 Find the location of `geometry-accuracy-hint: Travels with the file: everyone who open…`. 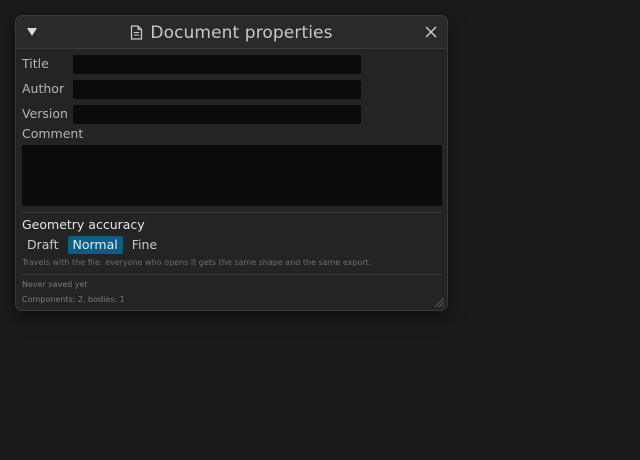

geometry-accuracy-hint: Travels with the file: everyone who open… is located at coordinates (197, 262).